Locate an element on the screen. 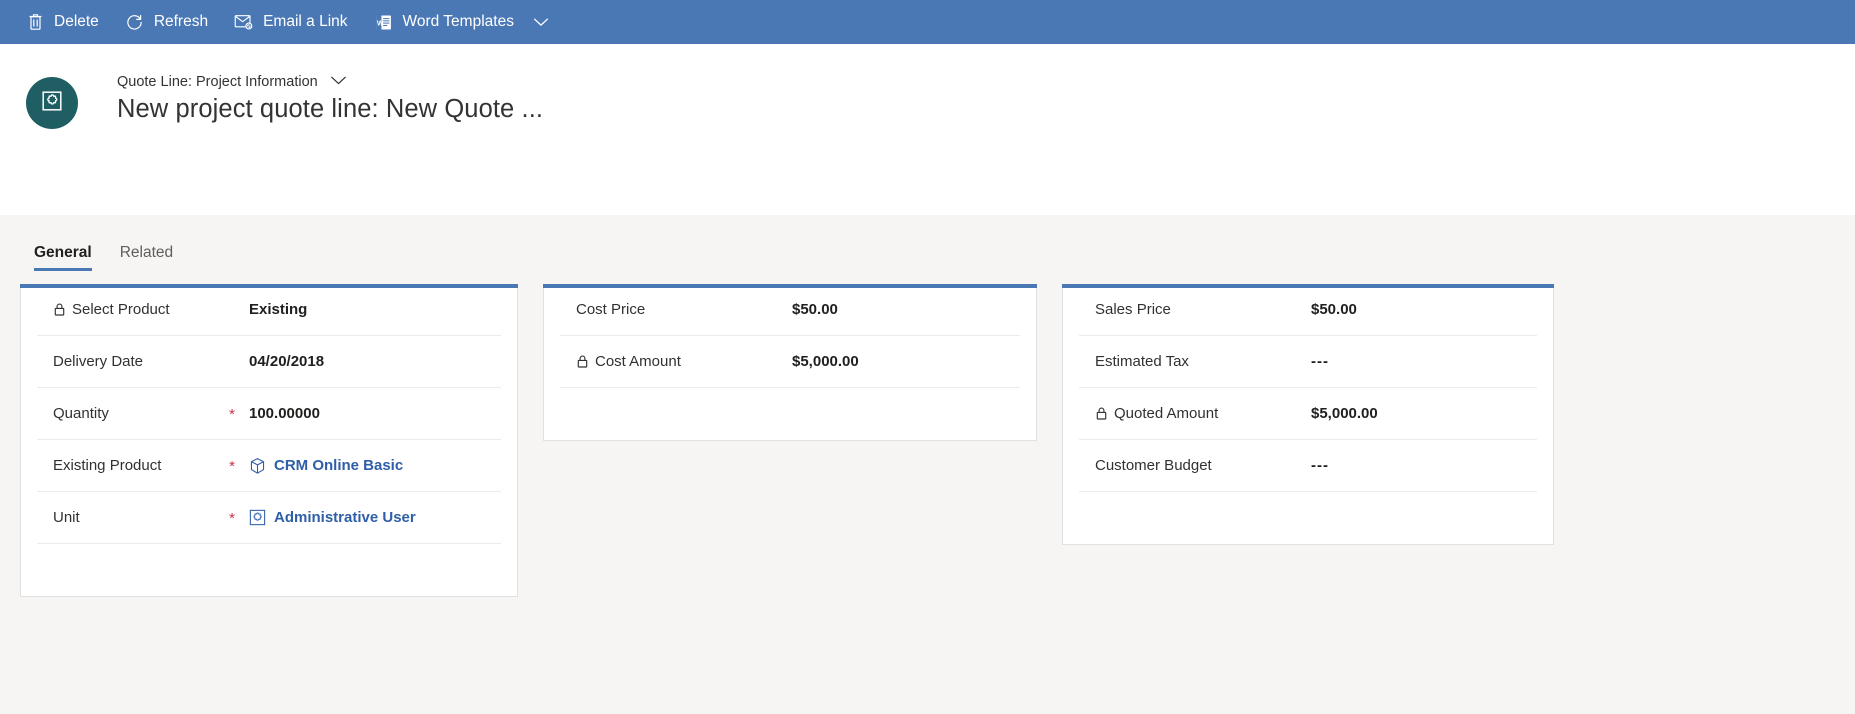 The width and height of the screenshot is (1855, 714). field-label-customer-budget: Customer Budget is located at coordinates (1191, 465).